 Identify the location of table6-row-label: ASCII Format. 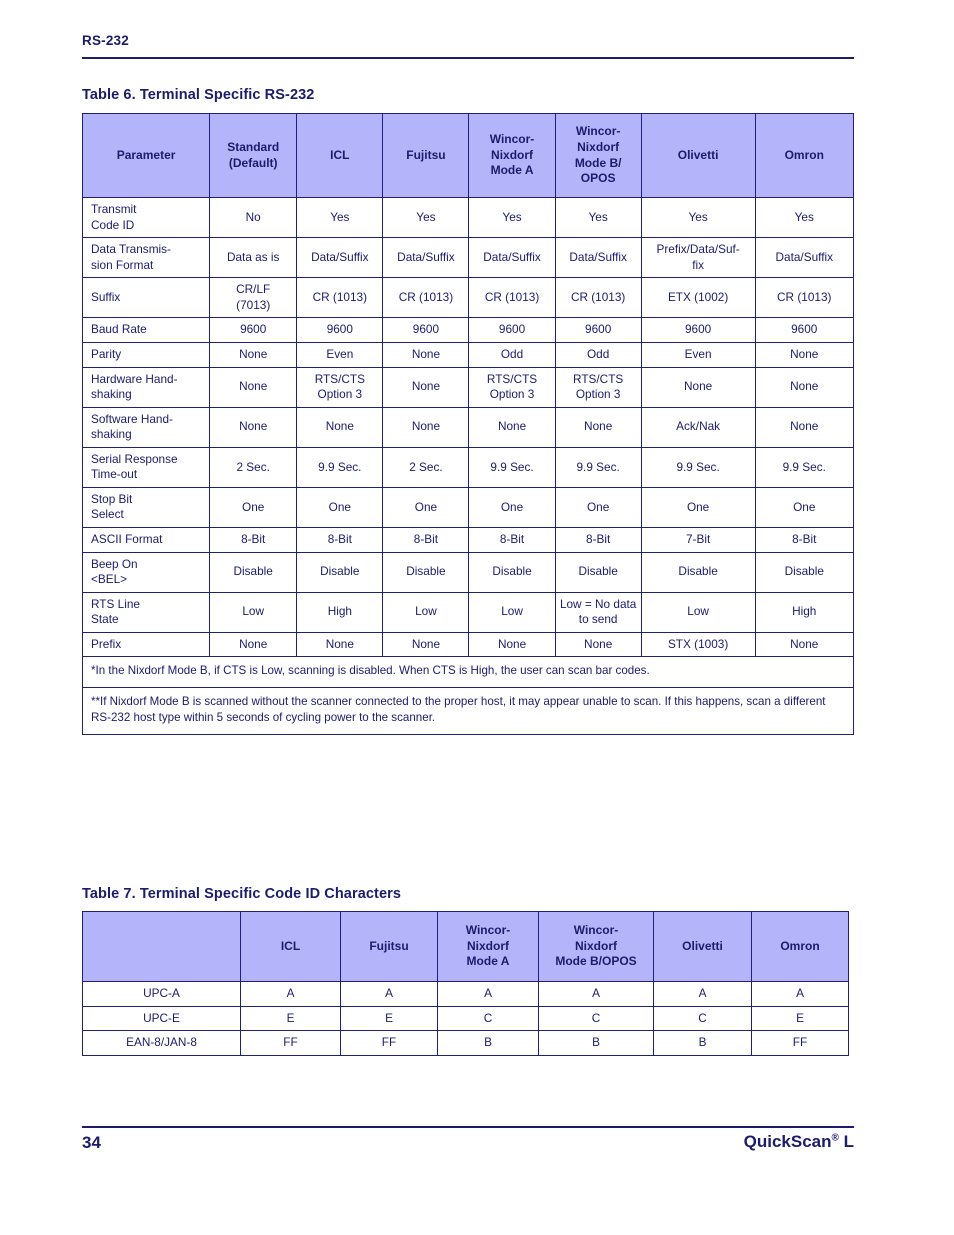
(146, 540).